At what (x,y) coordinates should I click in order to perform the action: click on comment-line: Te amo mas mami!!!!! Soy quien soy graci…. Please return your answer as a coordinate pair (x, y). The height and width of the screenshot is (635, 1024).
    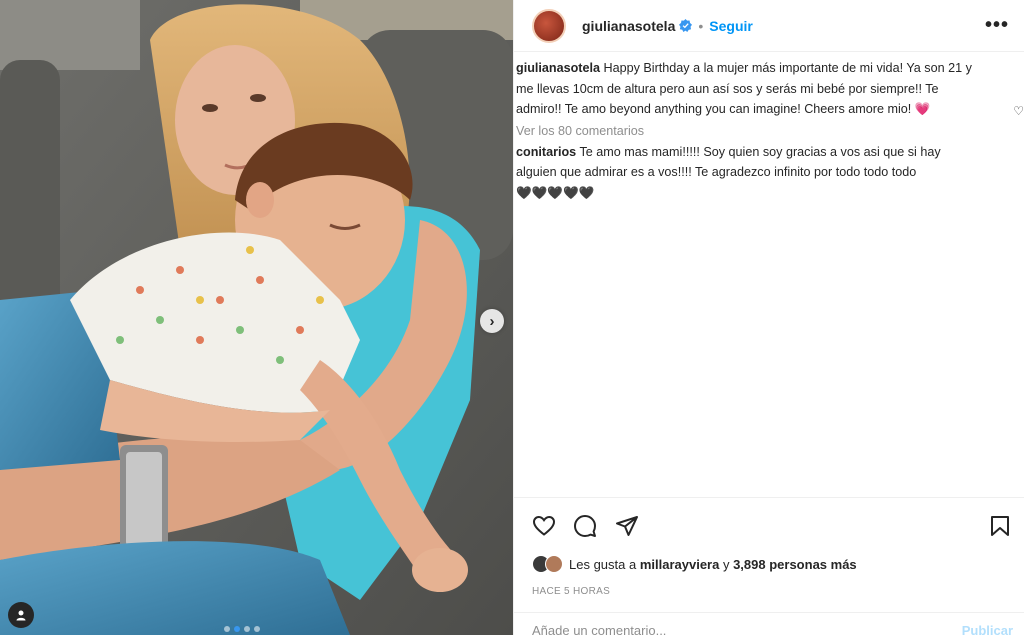
    Looking at the image, I should click on (760, 151).